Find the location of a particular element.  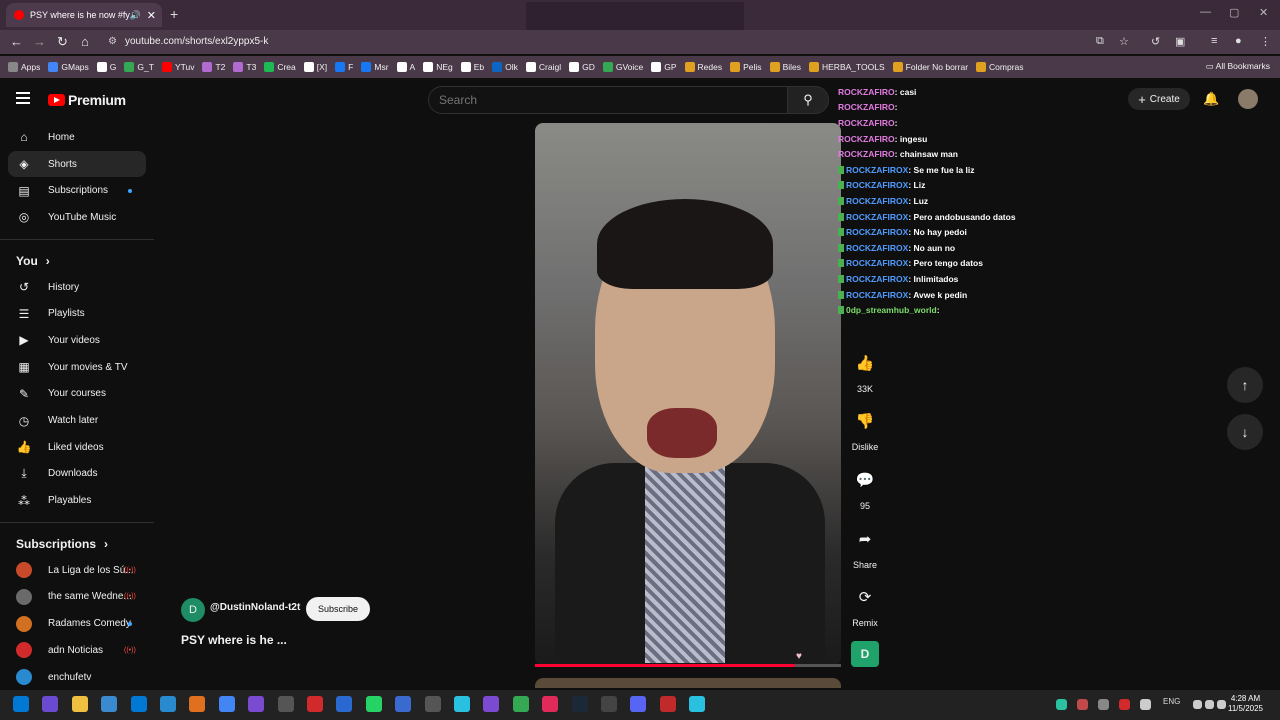

new-tab-button: + is located at coordinates (174, 14).